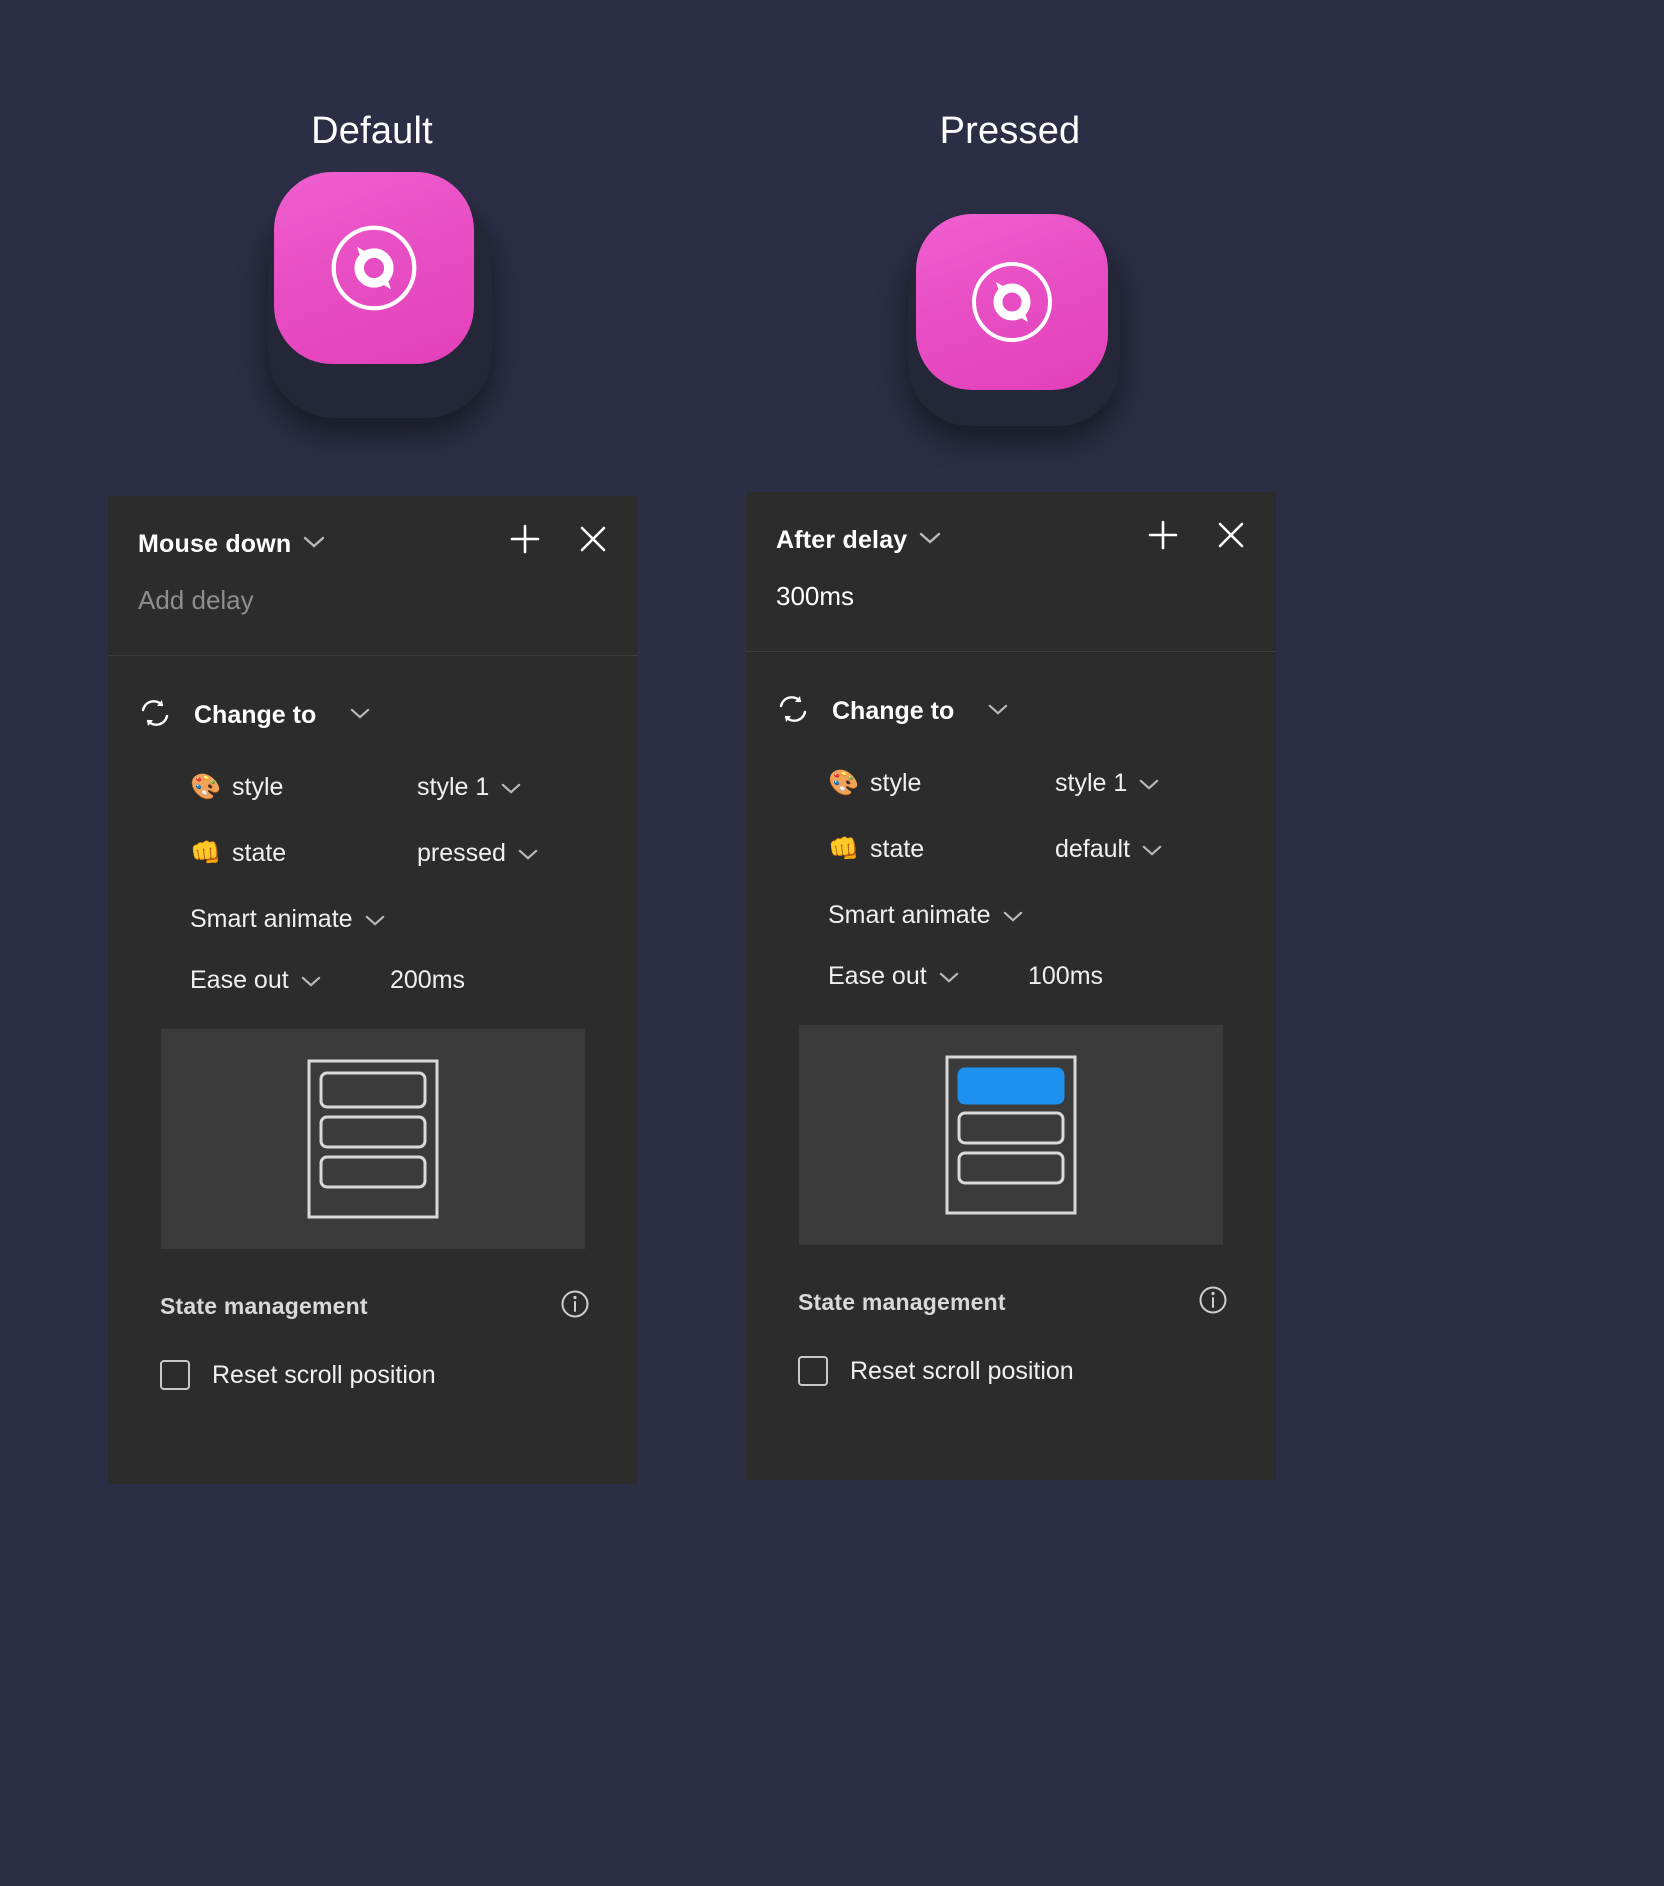  What do you see at coordinates (841, 540) in the screenshot?
I see `trigger-type-label: After delay` at bounding box center [841, 540].